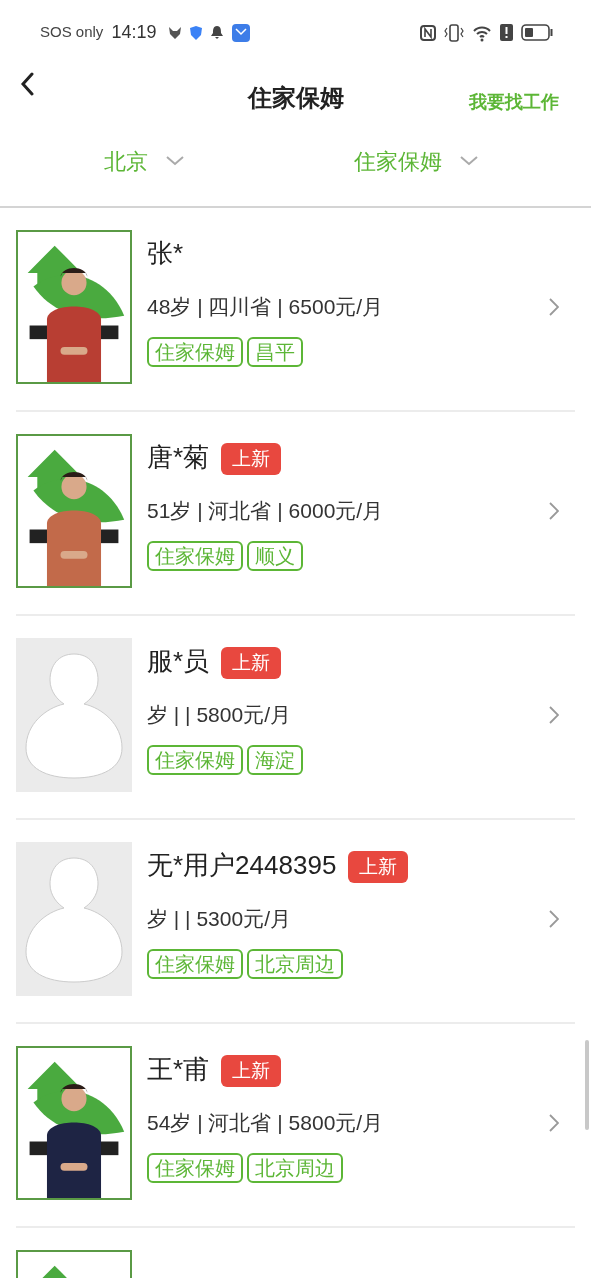 This screenshot has width=591, height=1280. Describe the element at coordinates (275, 352) in the screenshot. I see `tag: 昌平` at that location.